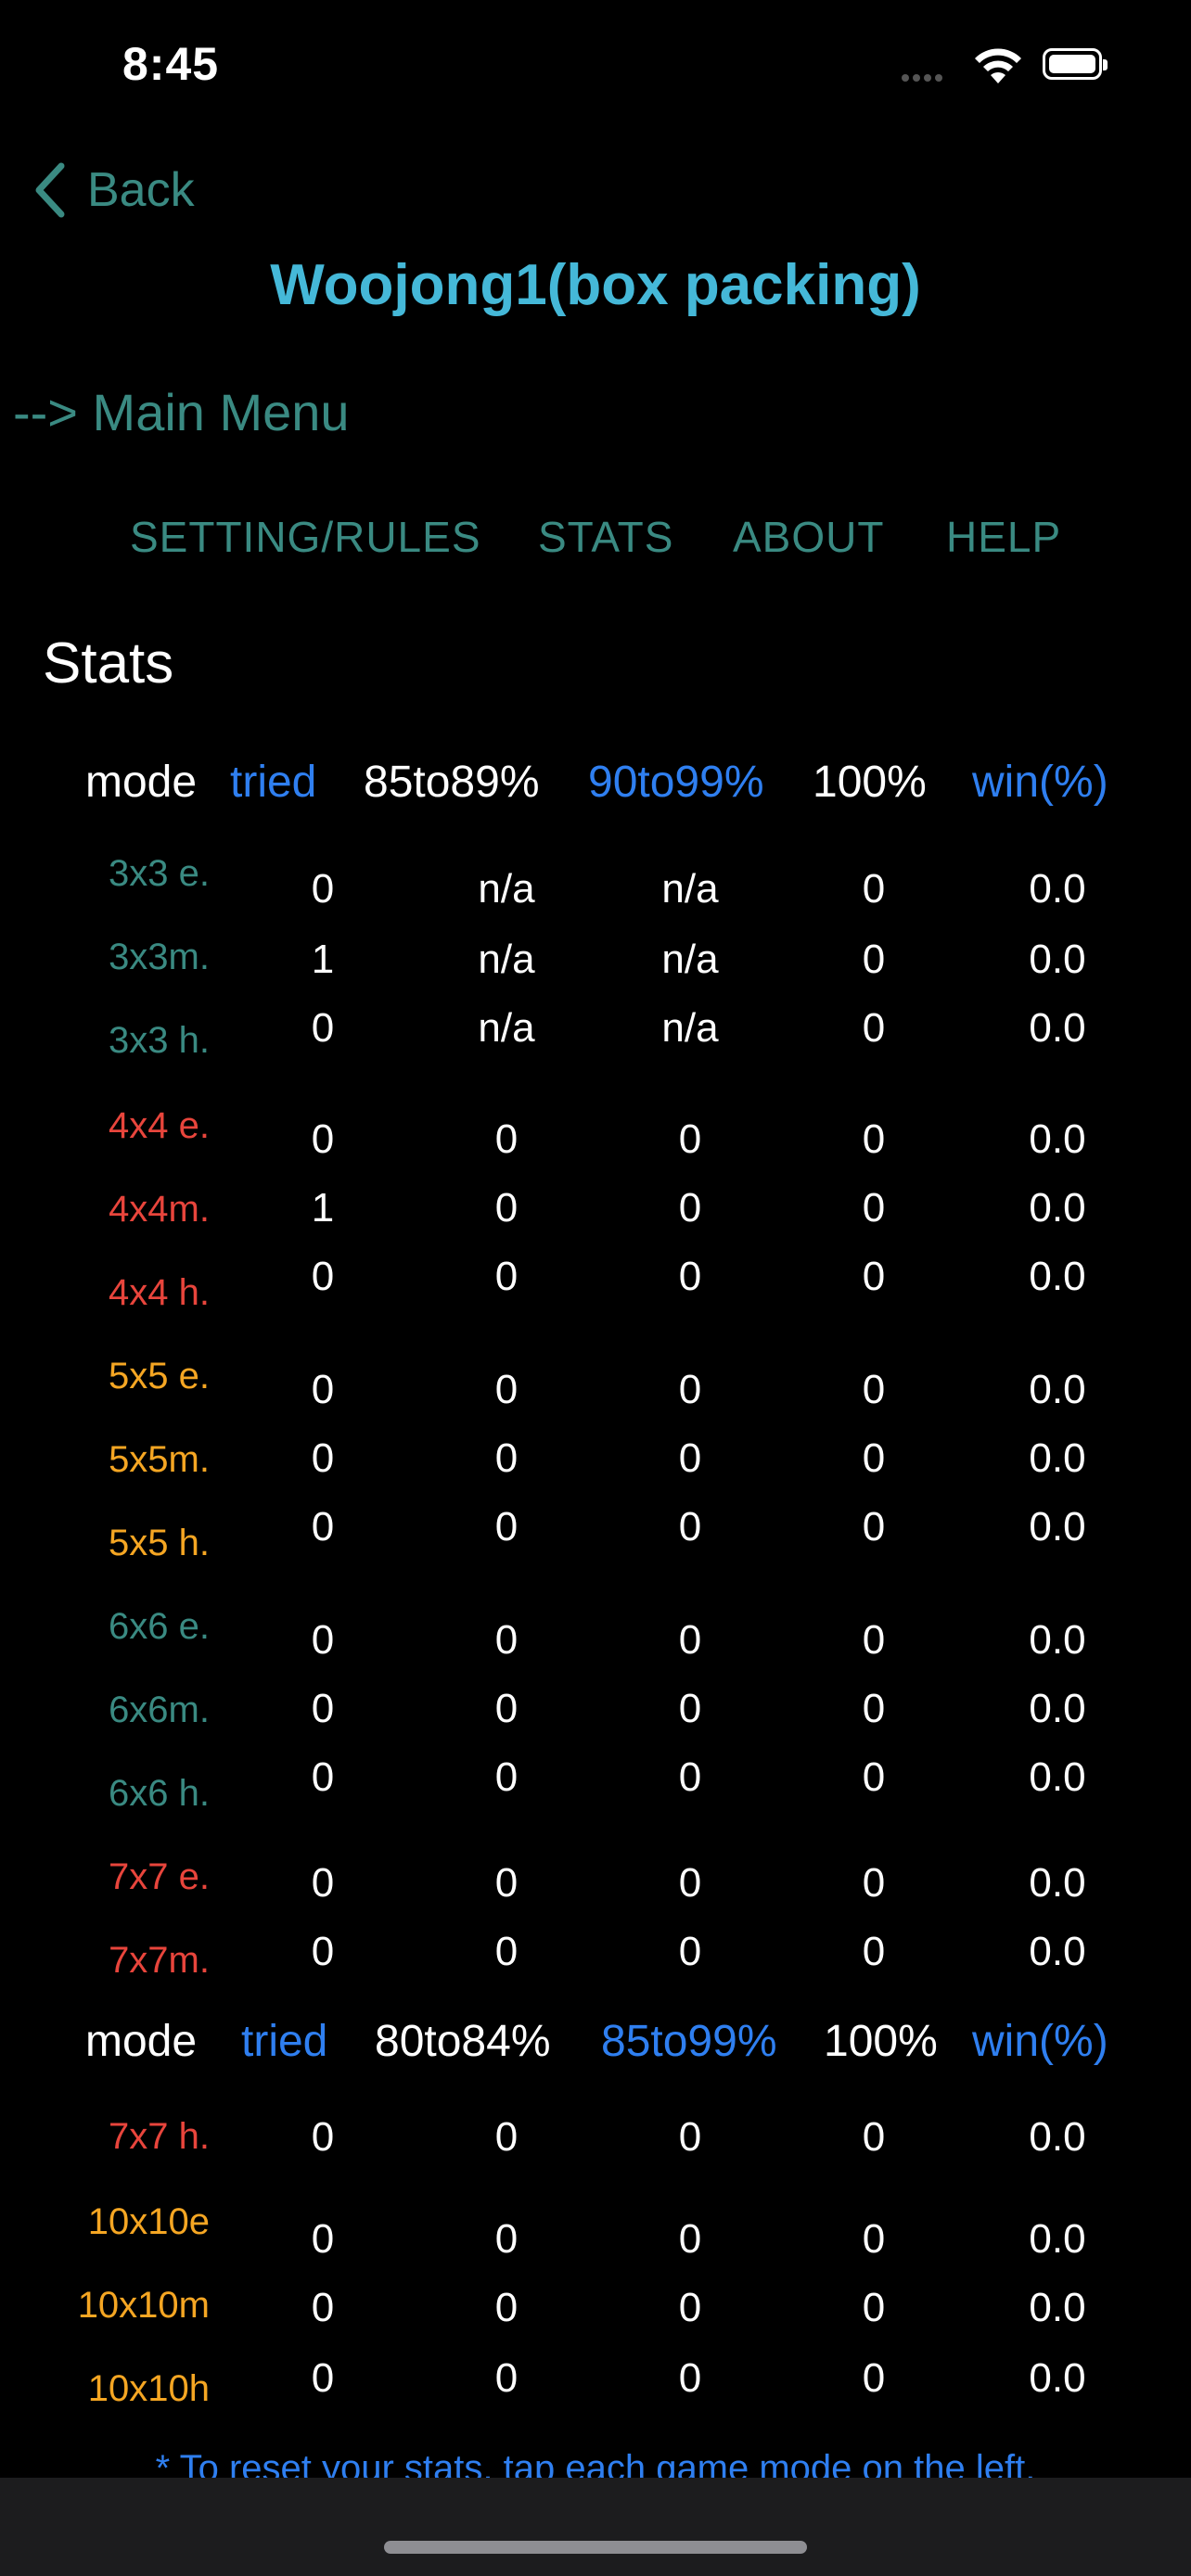 This screenshot has width=1191, height=2576. I want to click on home-bar-area, so click(595, 2527).